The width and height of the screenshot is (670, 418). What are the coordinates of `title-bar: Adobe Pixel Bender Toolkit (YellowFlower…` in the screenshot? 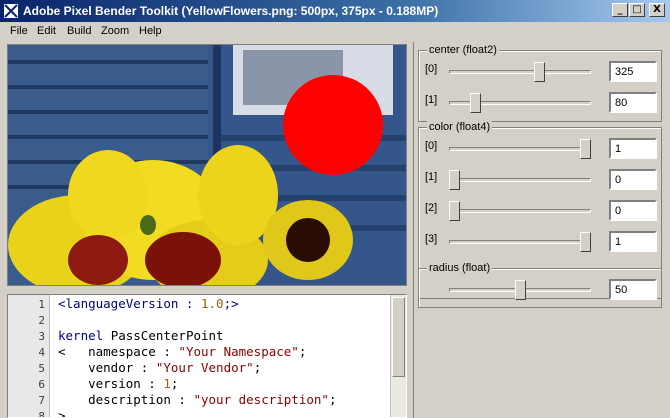 It's located at (335, 11).